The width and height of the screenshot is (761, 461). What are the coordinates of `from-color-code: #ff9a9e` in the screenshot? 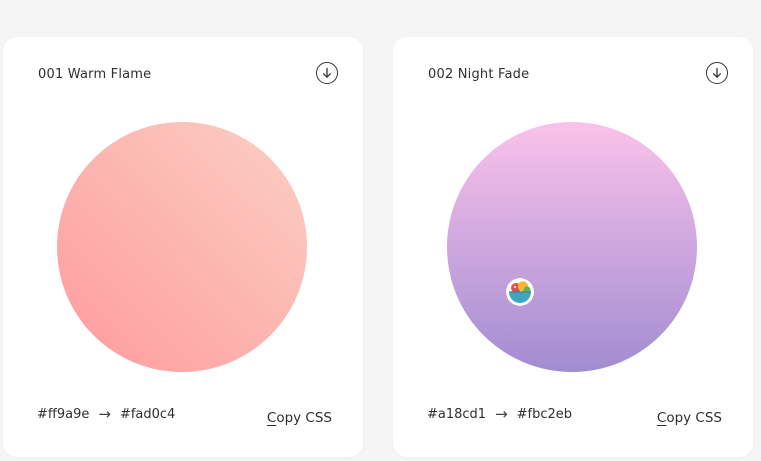 It's located at (63, 414).